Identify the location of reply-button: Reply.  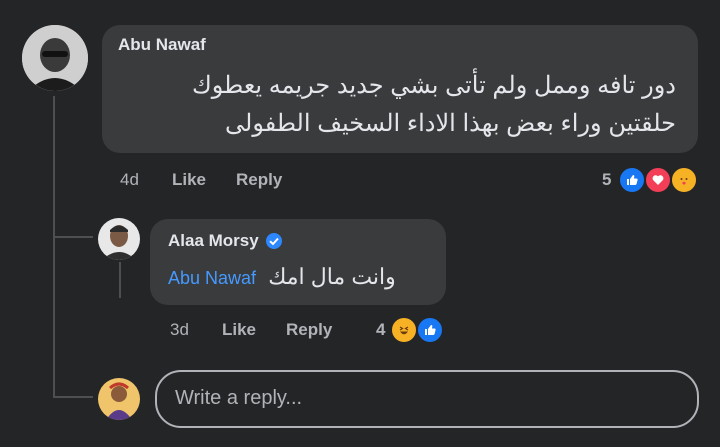
(259, 180).